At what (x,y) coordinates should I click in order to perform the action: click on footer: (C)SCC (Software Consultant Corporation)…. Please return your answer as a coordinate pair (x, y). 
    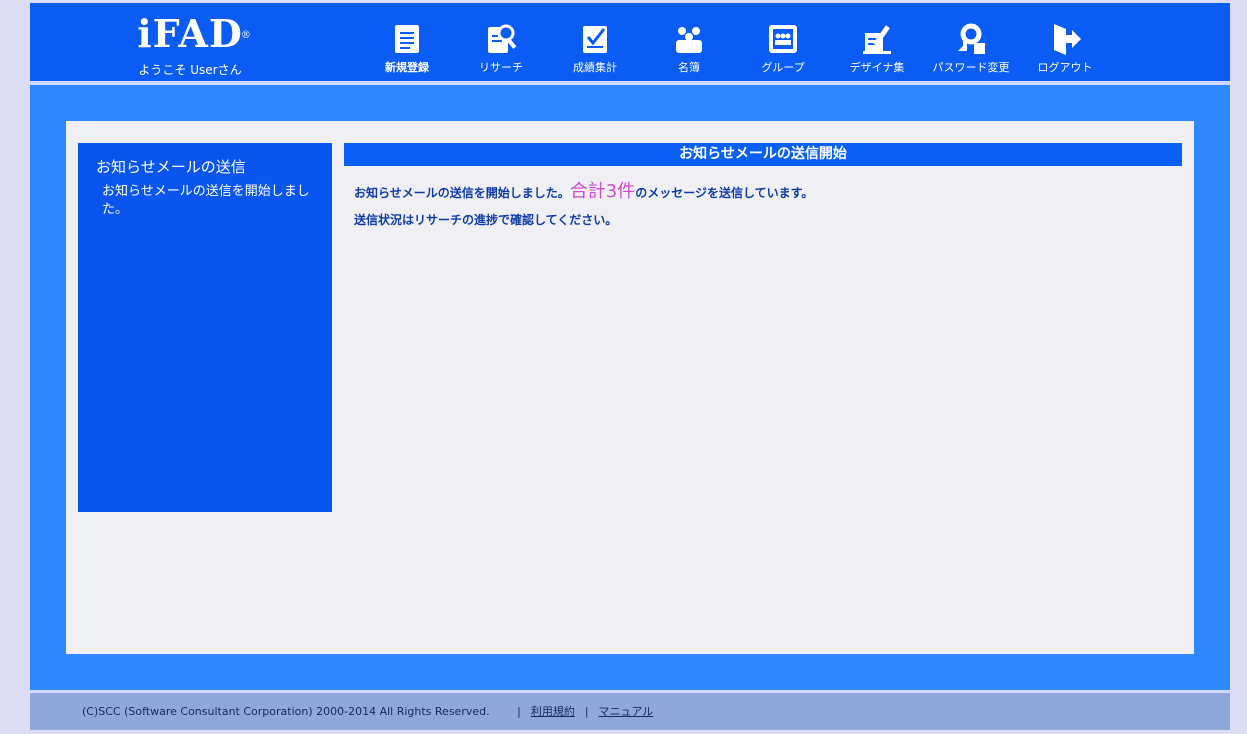
    Looking at the image, I should click on (630, 711).